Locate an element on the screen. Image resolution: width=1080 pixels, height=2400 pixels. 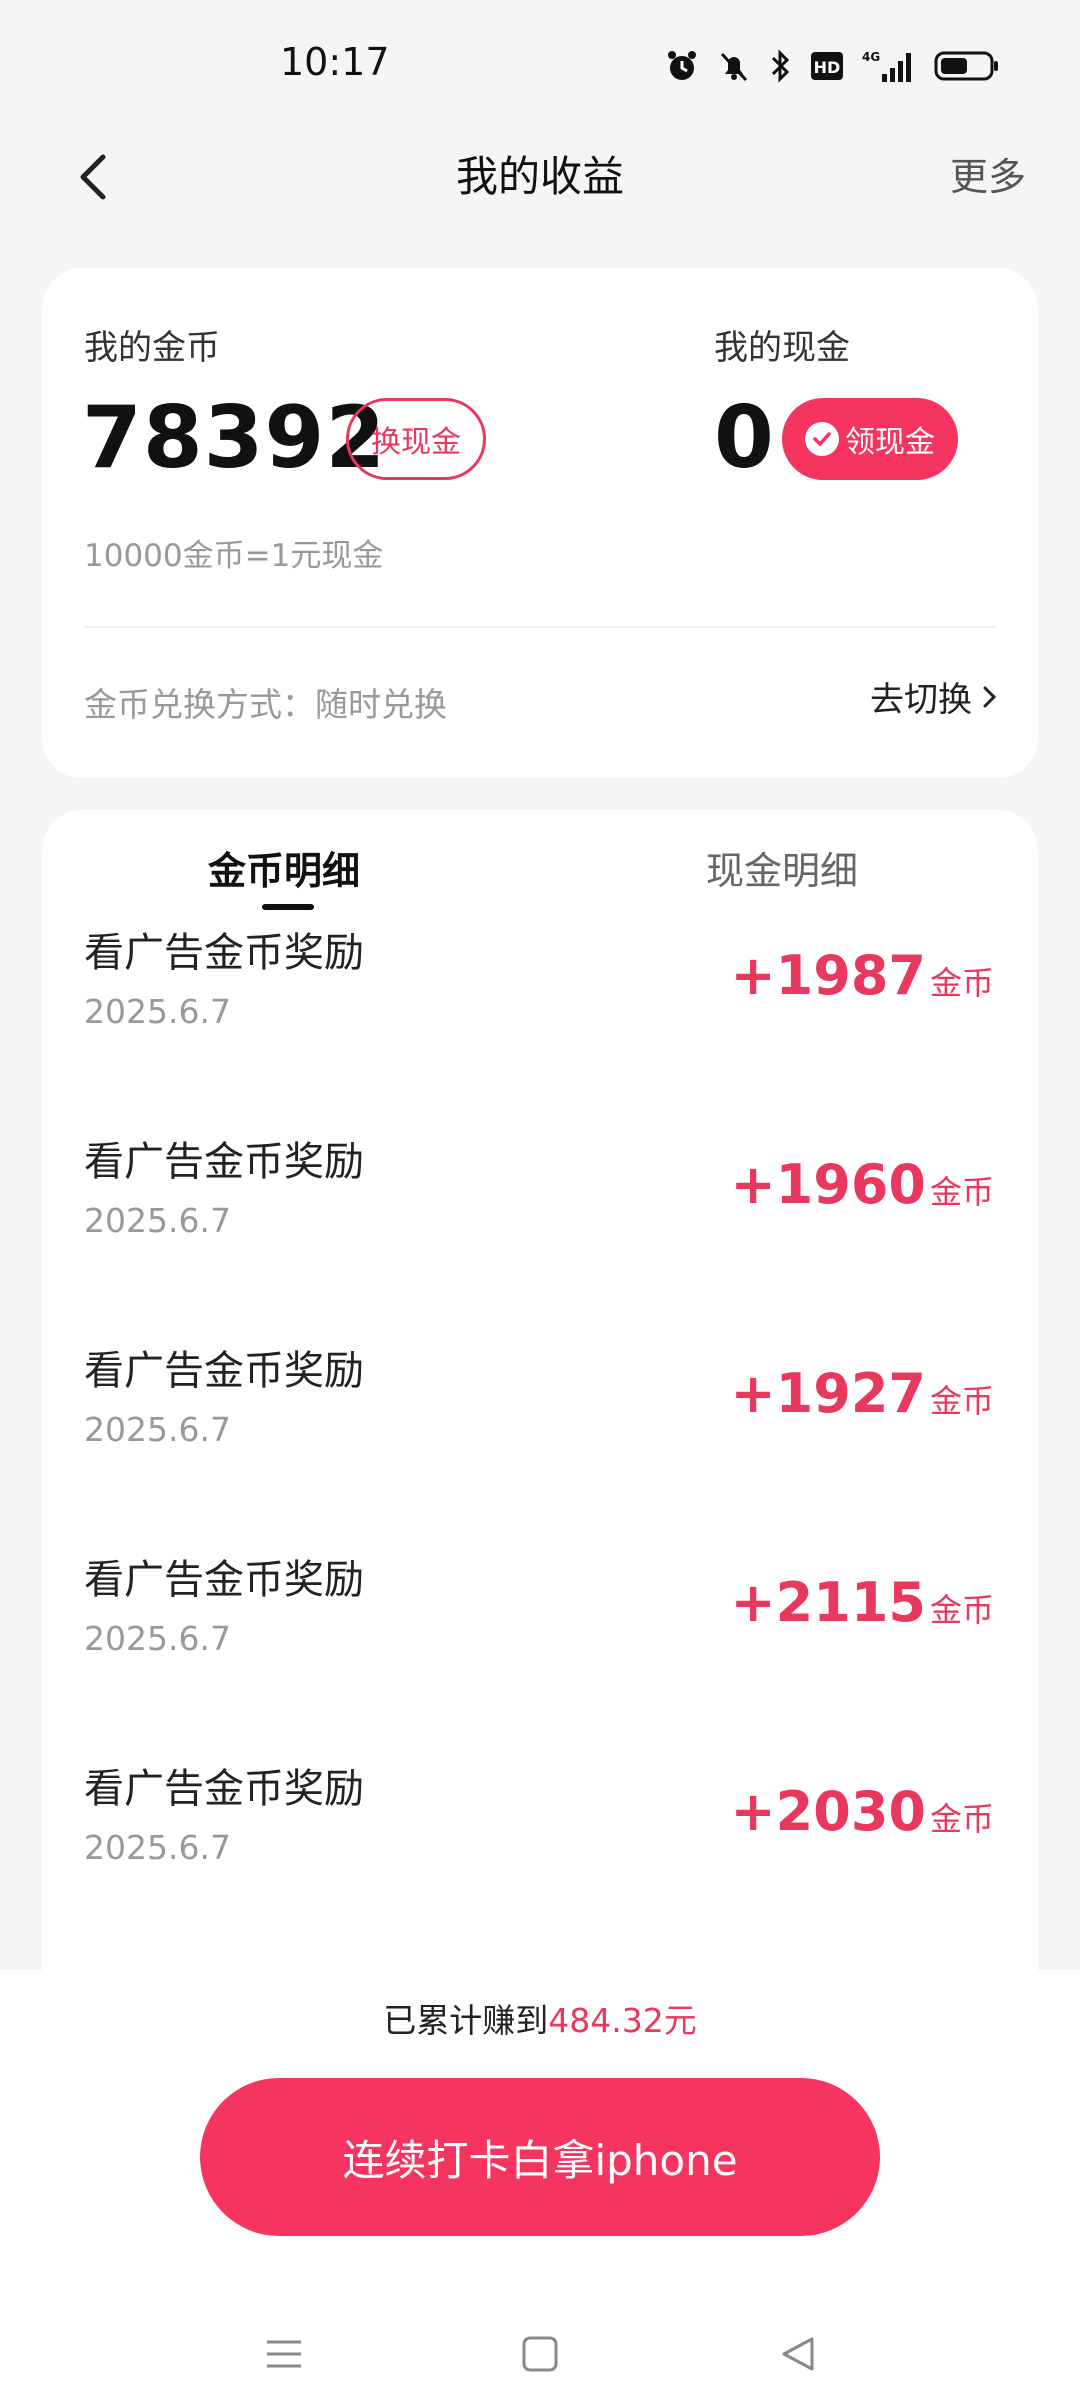
network-label: 4G is located at coordinates (871, 57).